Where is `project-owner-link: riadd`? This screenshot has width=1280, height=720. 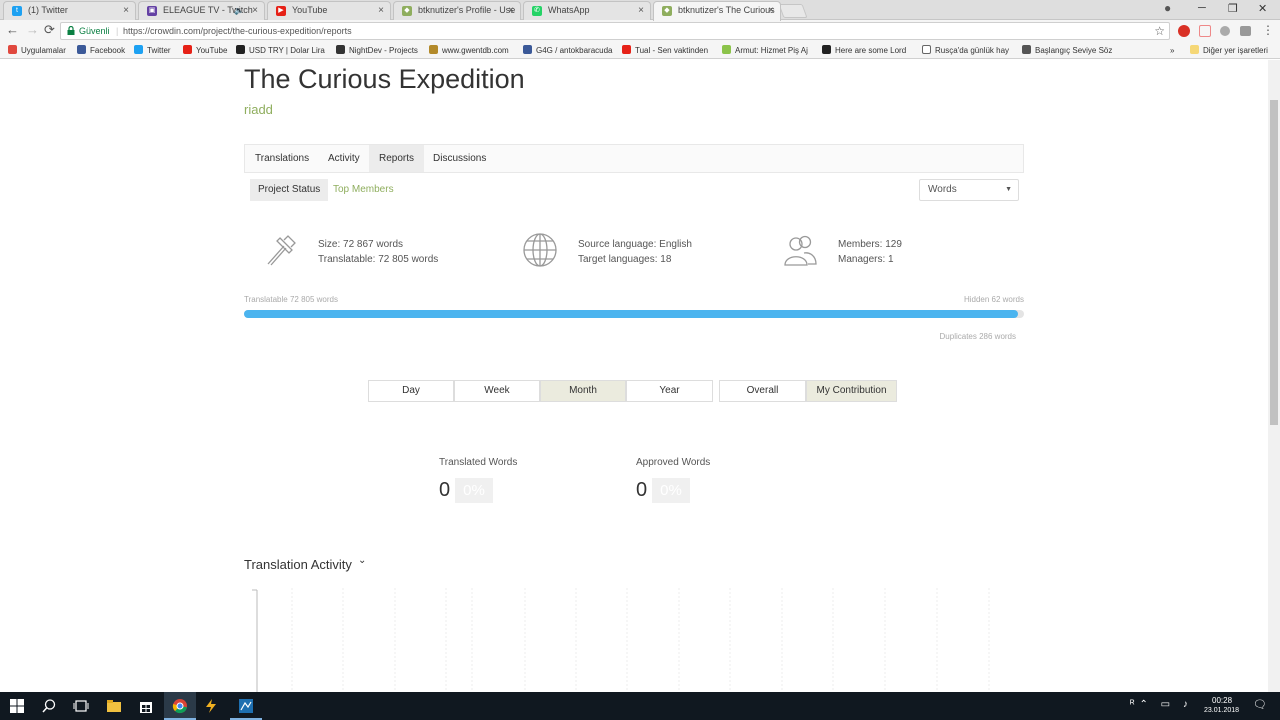 project-owner-link: riadd is located at coordinates (258, 109).